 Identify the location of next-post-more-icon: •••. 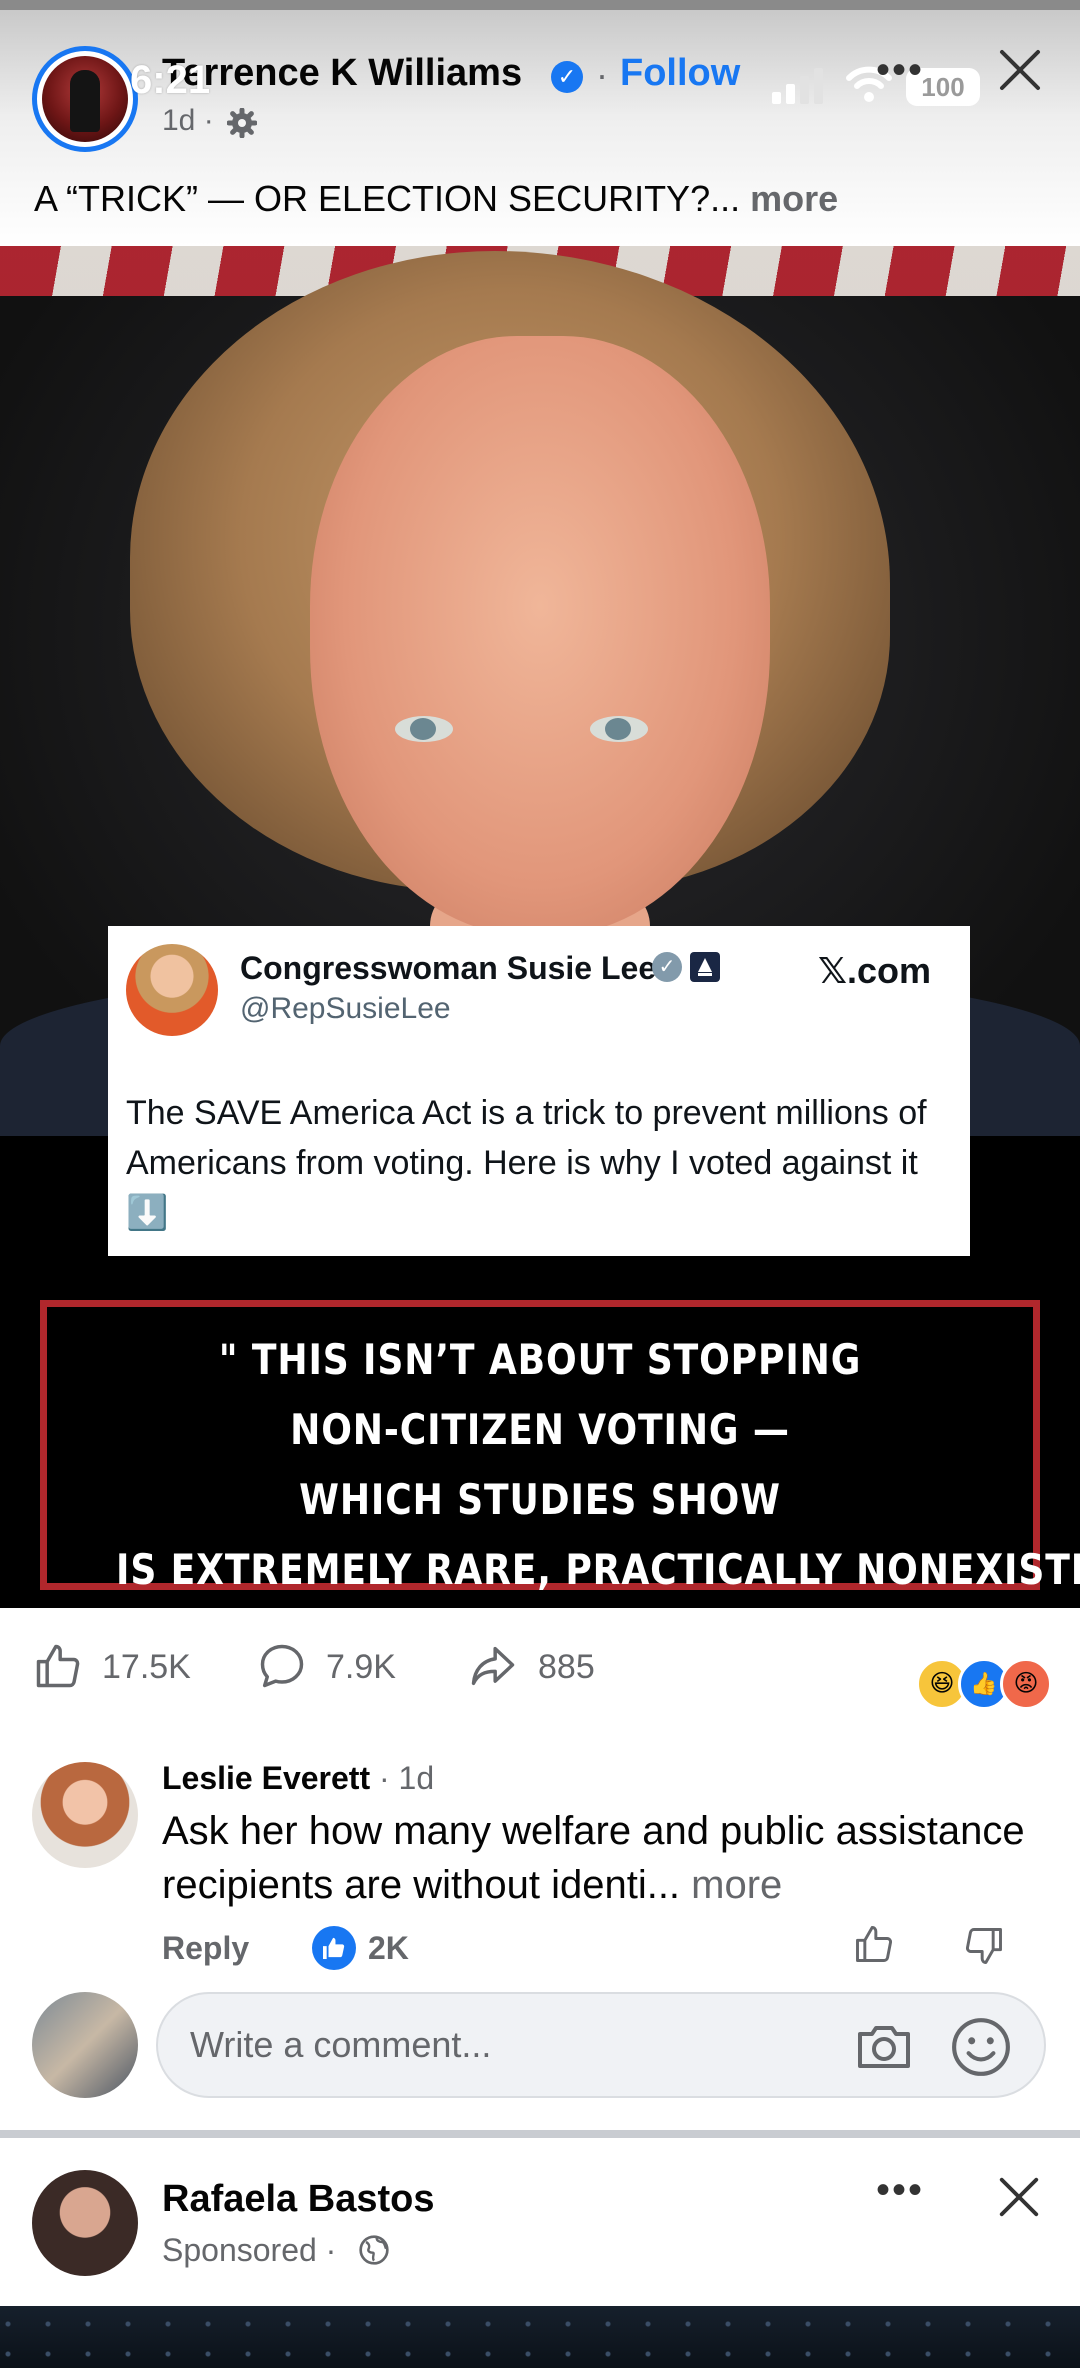
(900, 2190).